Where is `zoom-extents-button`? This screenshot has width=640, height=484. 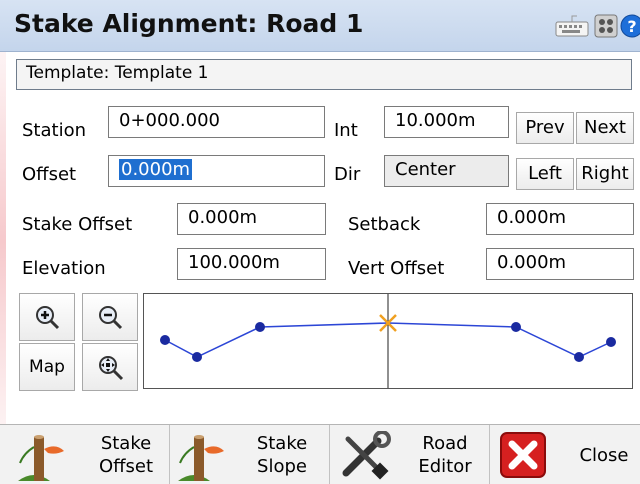 zoom-extents-button is located at coordinates (110, 367).